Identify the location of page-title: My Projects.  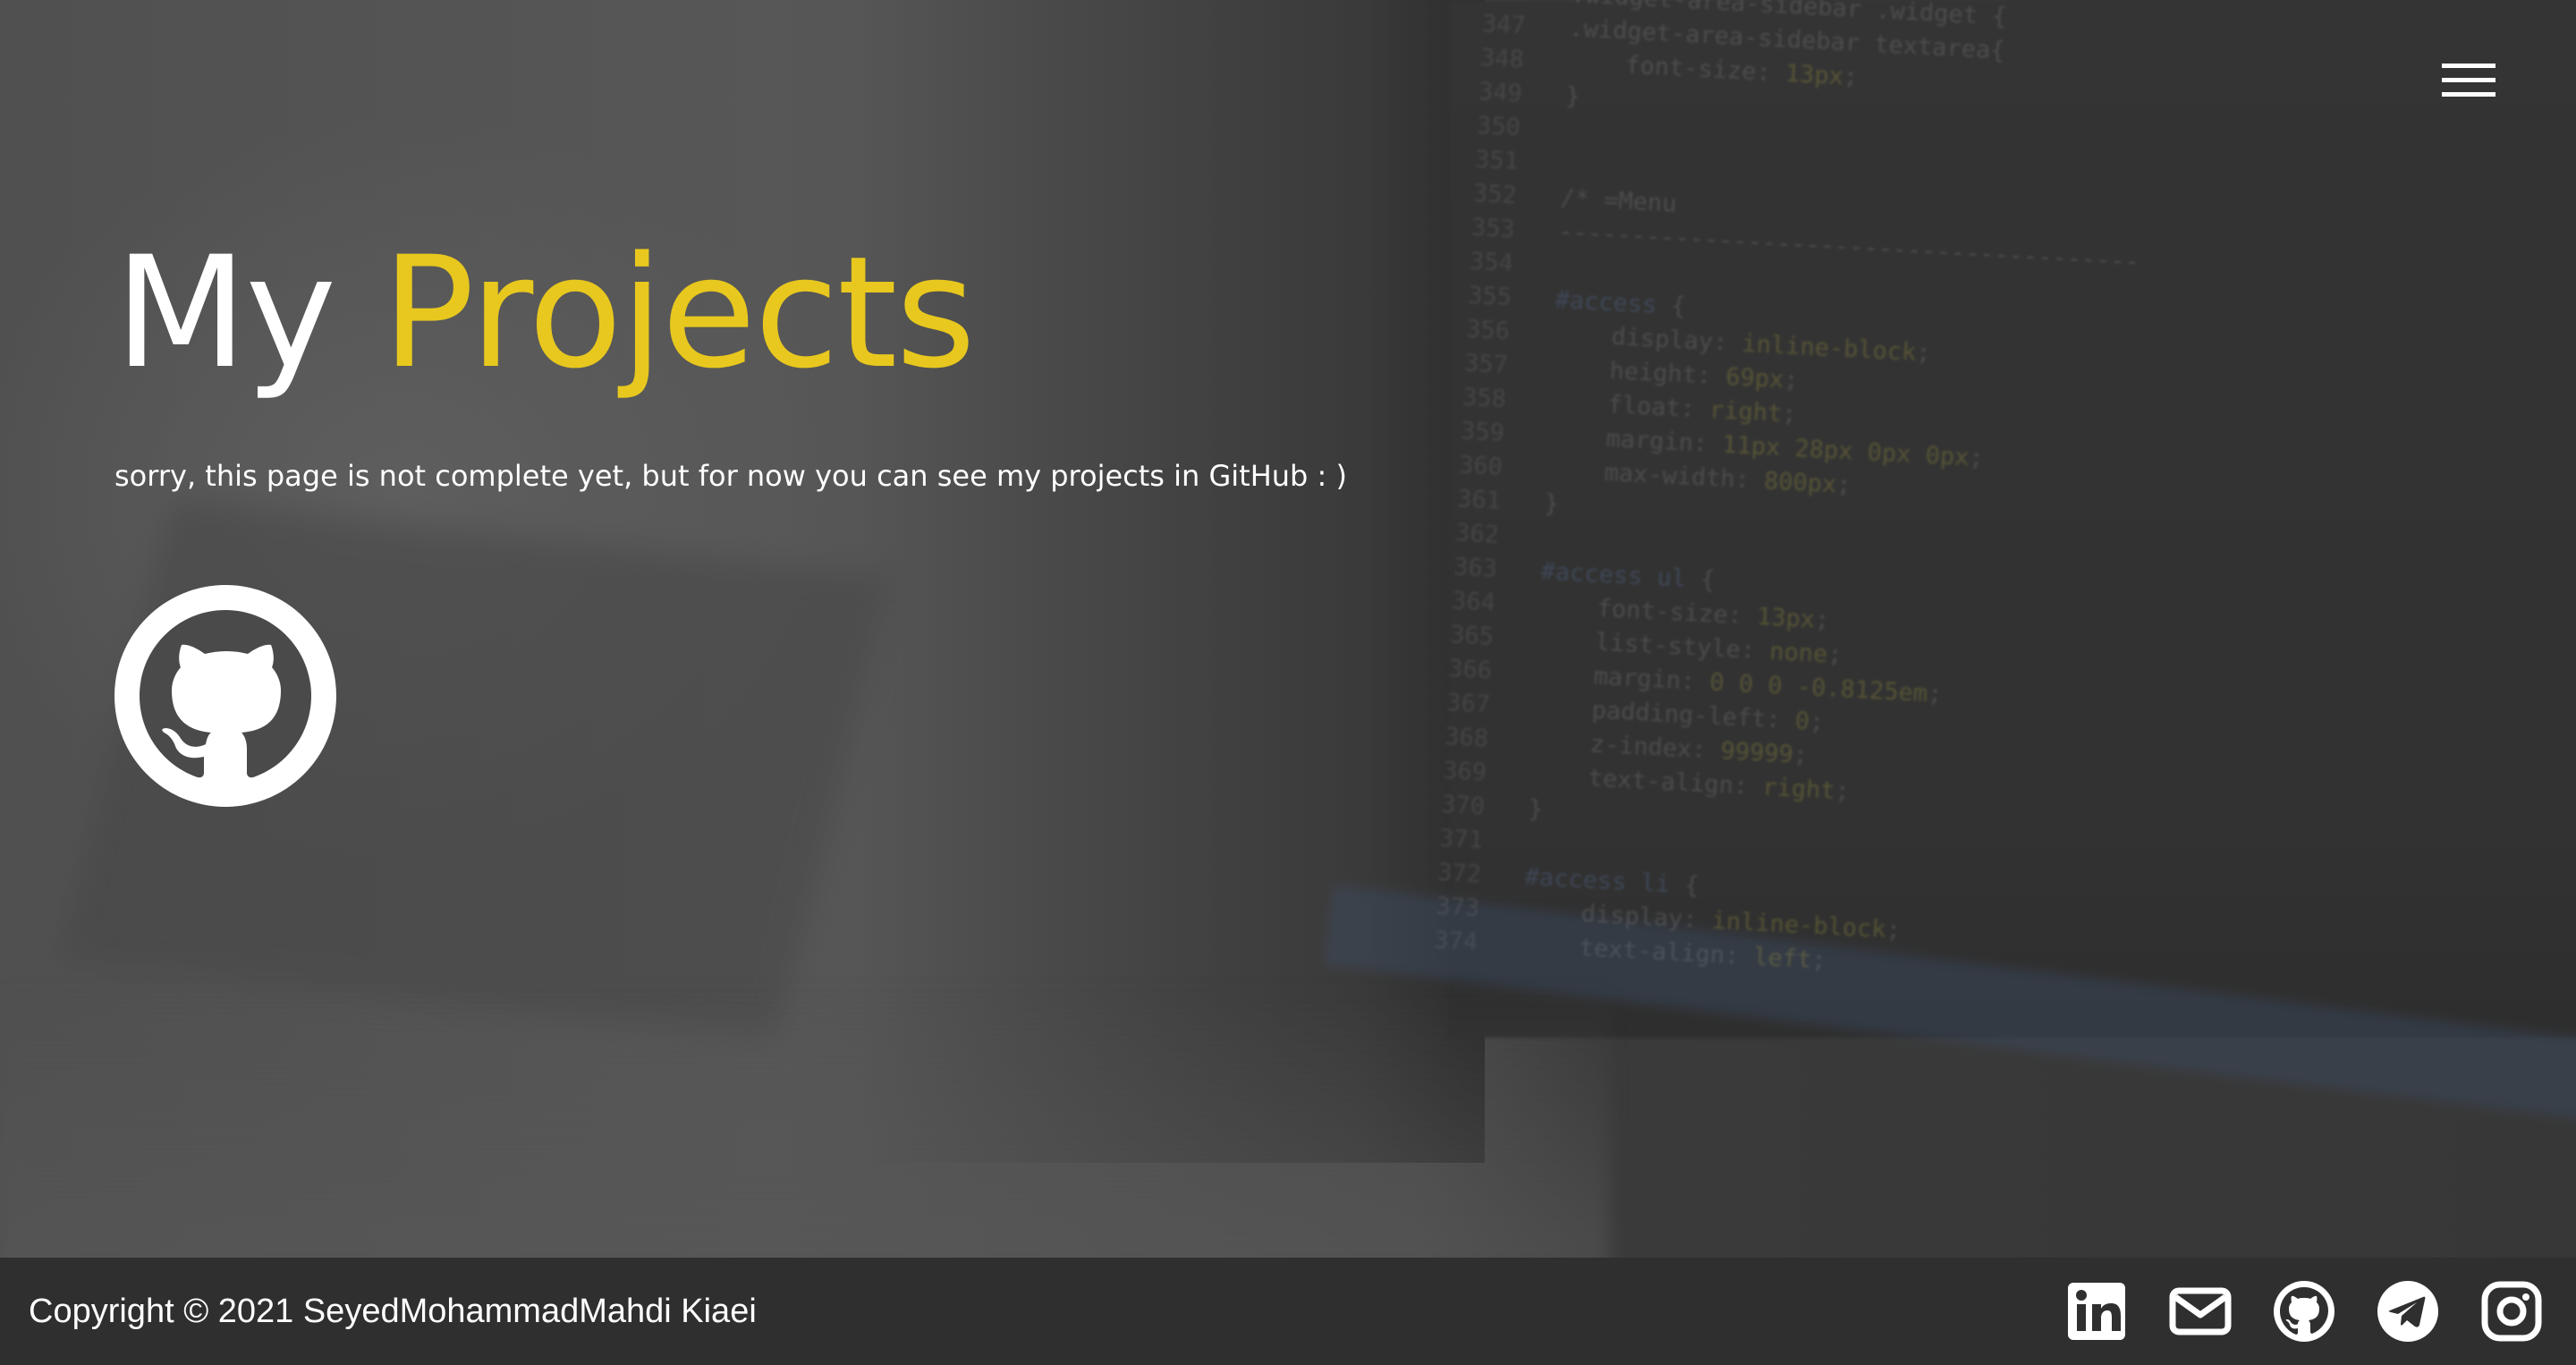
(545, 313).